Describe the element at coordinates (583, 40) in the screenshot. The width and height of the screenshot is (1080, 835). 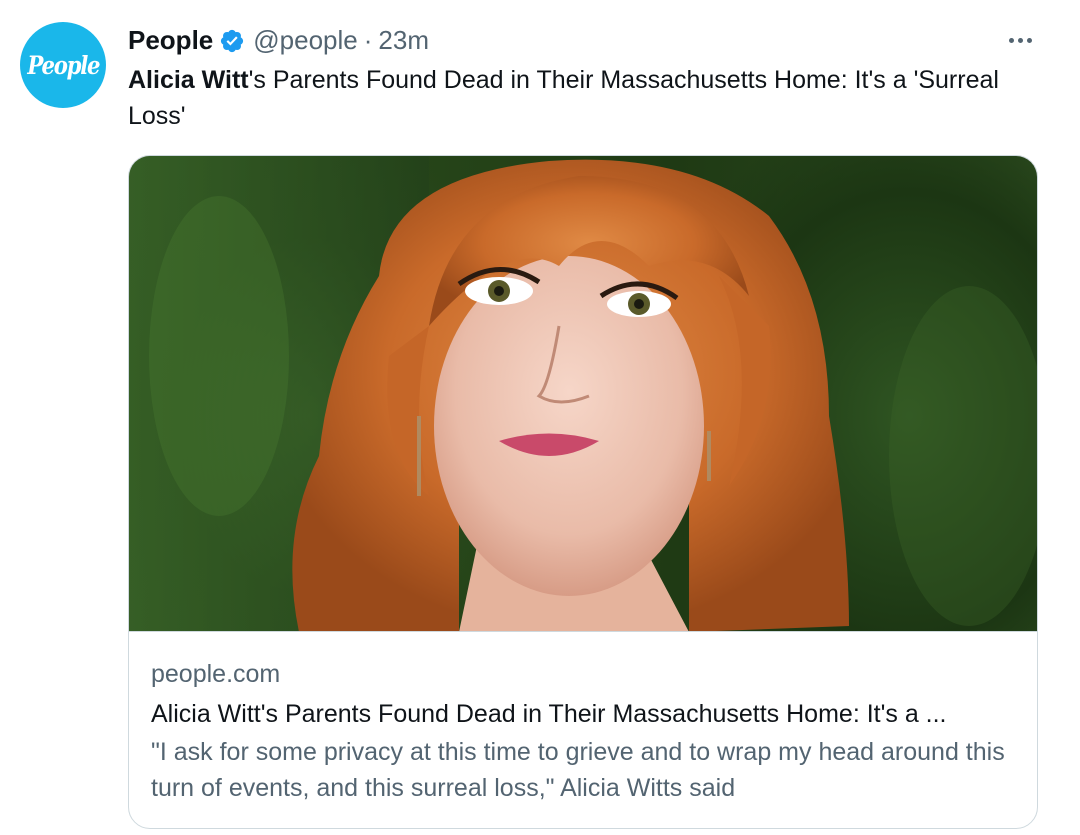
I see `tweet-header: People @people · 23m` at that location.